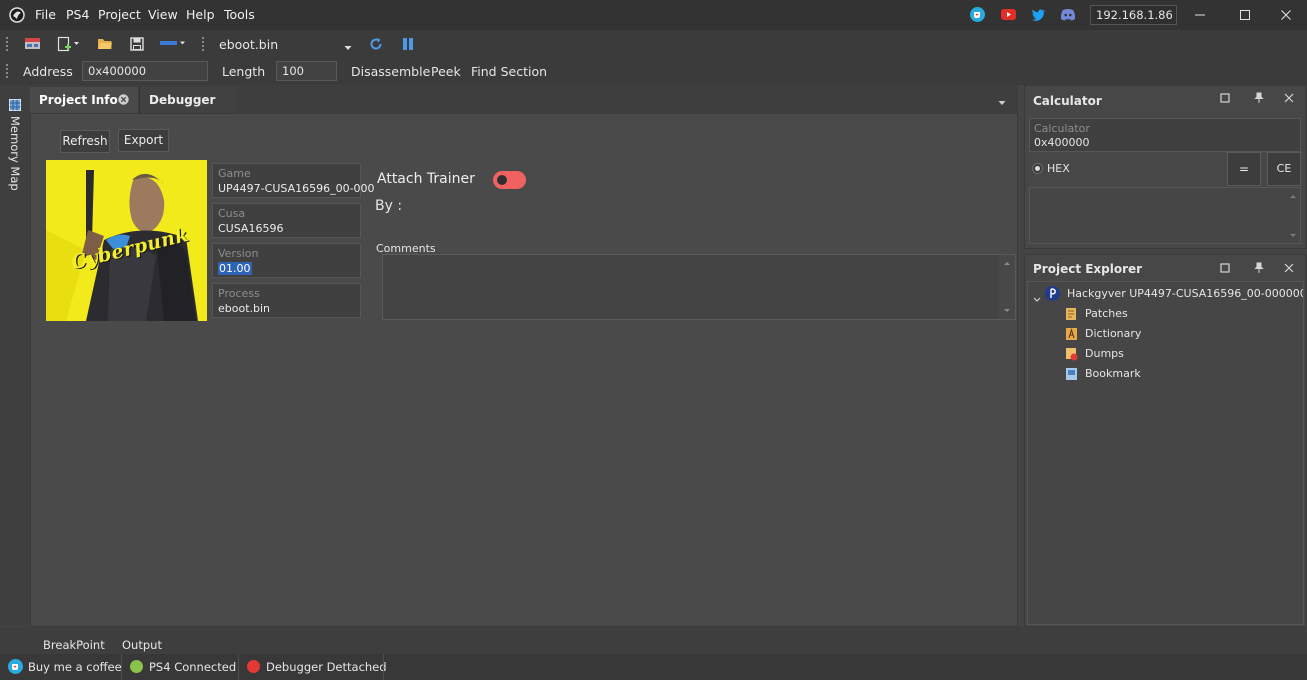 The width and height of the screenshot is (1307, 680). What do you see at coordinates (1113, 333) in the screenshot?
I see `tree-item-dictionary: Dictionary` at bounding box center [1113, 333].